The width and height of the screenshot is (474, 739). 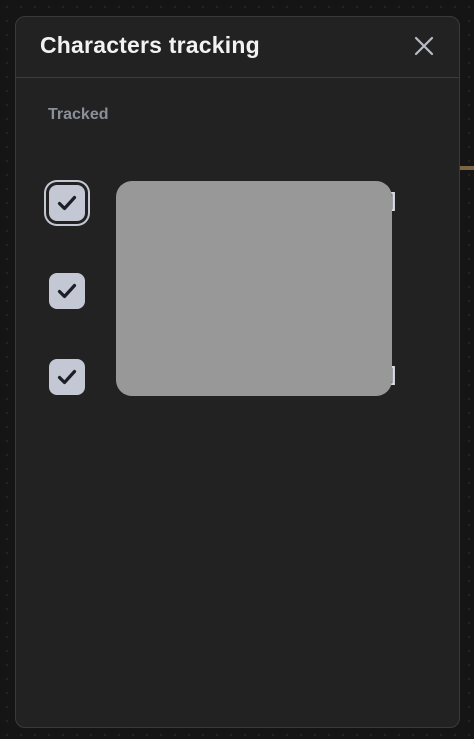 I want to click on close-button, so click(x=424, y=46).